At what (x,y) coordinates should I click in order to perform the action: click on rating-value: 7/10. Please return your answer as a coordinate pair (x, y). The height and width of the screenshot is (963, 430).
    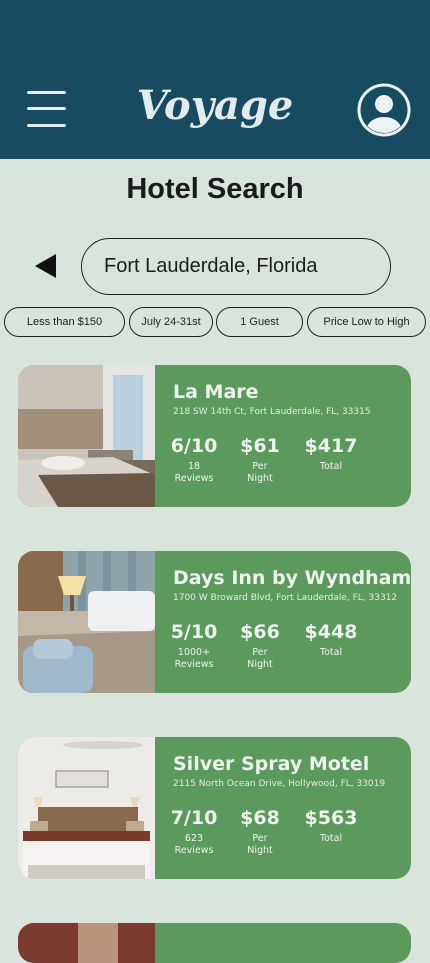
    Looking at the image, I should click on (194, 818).